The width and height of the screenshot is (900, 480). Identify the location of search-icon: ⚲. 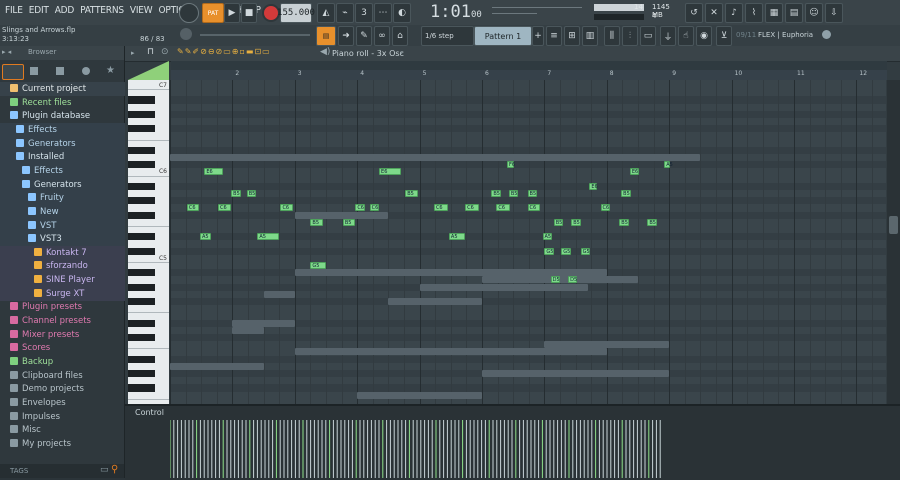
(114, 469).